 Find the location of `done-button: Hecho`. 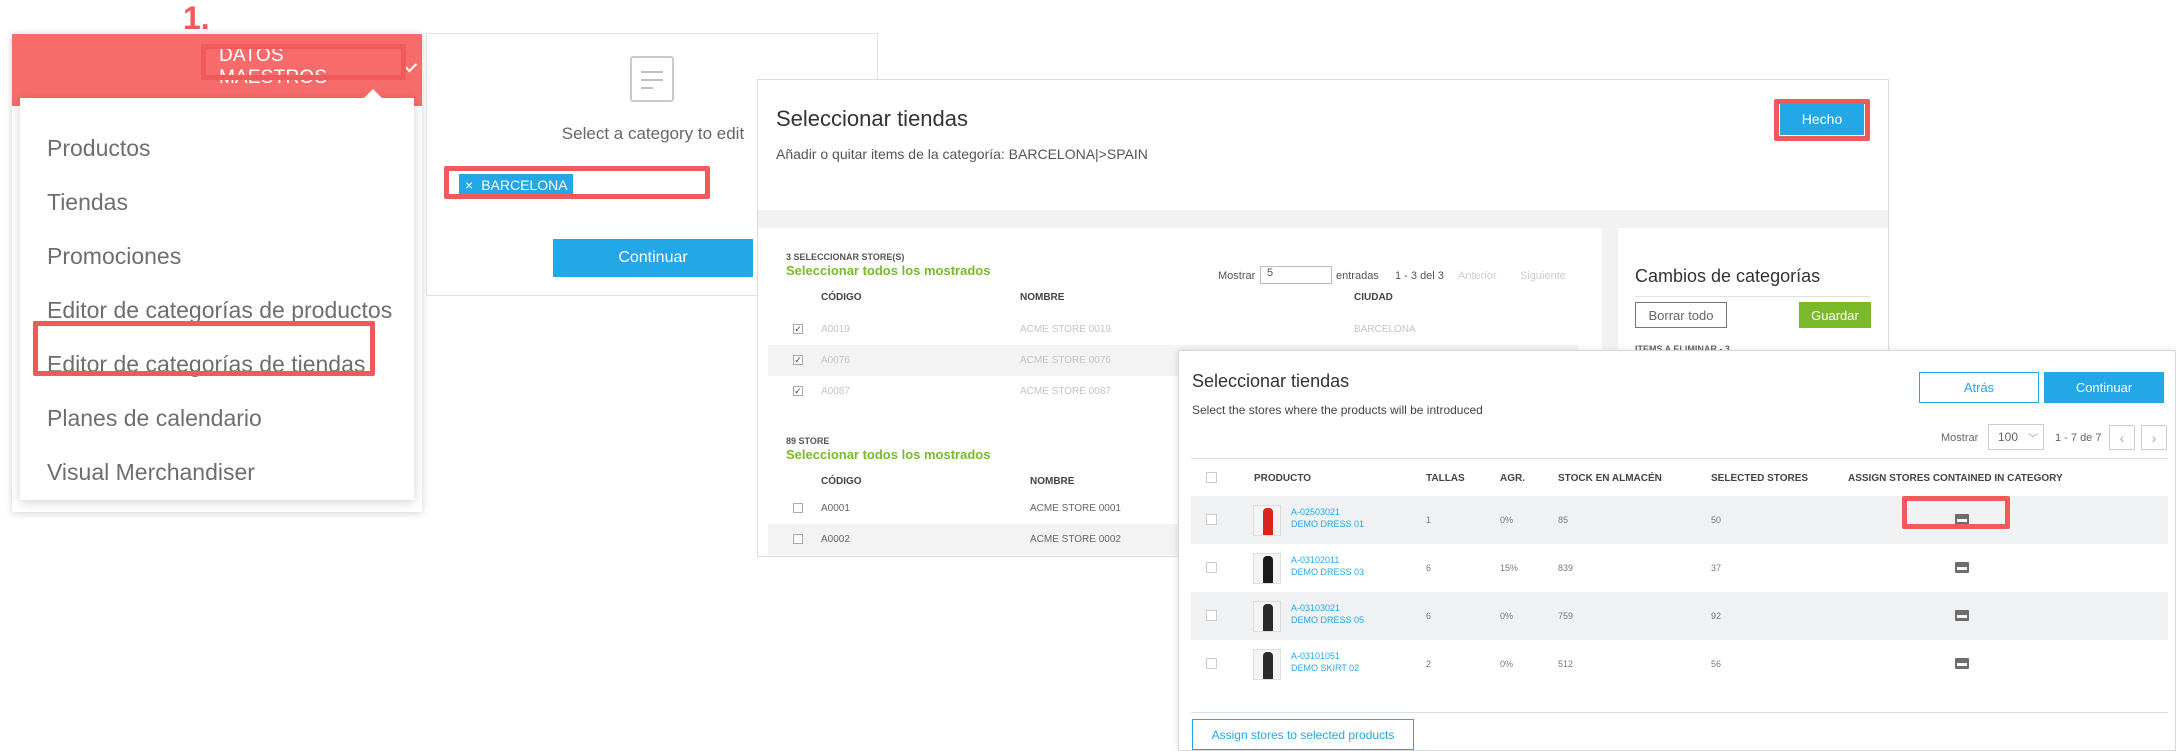

done-button: Hecho is located at coordinates (1822, 118).